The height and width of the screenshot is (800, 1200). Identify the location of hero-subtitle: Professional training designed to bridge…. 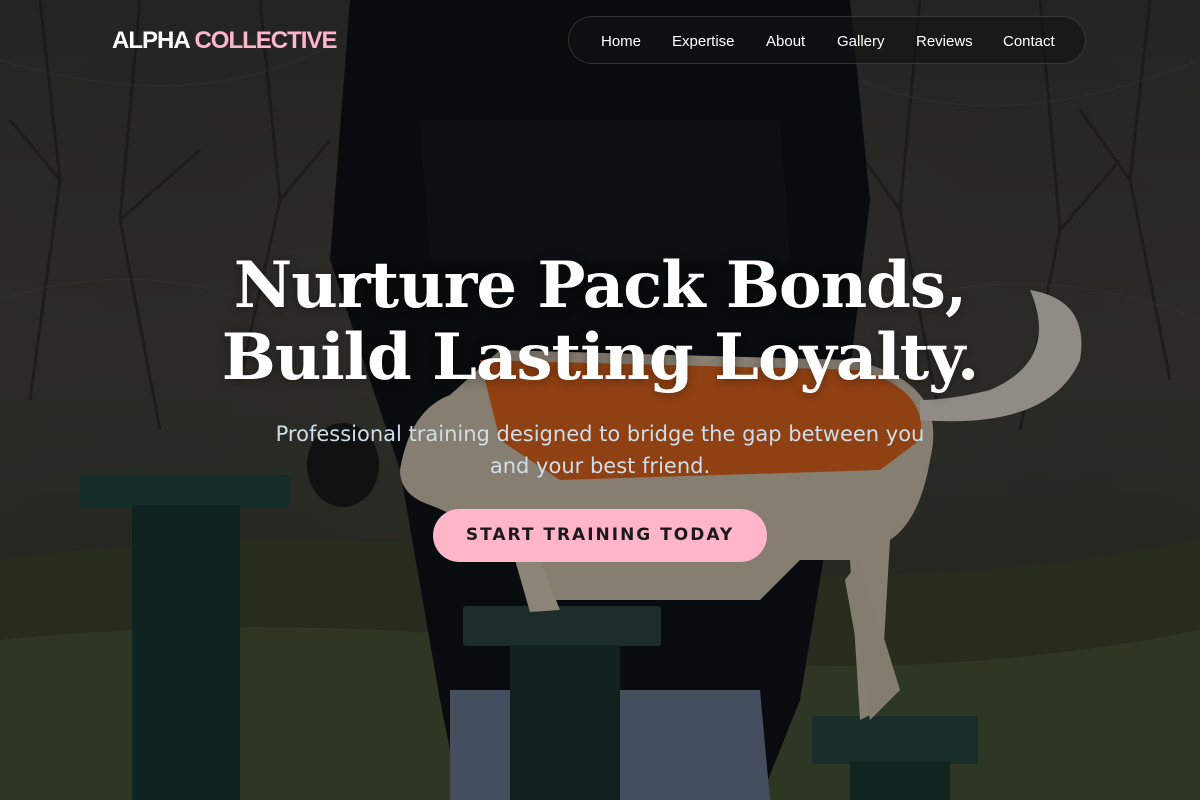
(600, 450).